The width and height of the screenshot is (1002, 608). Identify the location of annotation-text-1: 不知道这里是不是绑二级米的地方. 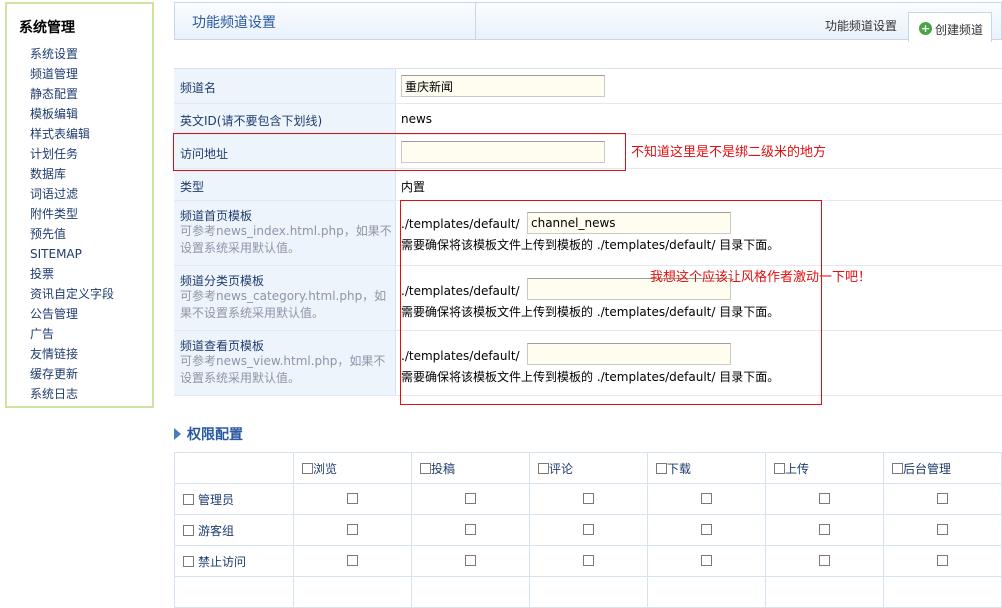
(729, 152).